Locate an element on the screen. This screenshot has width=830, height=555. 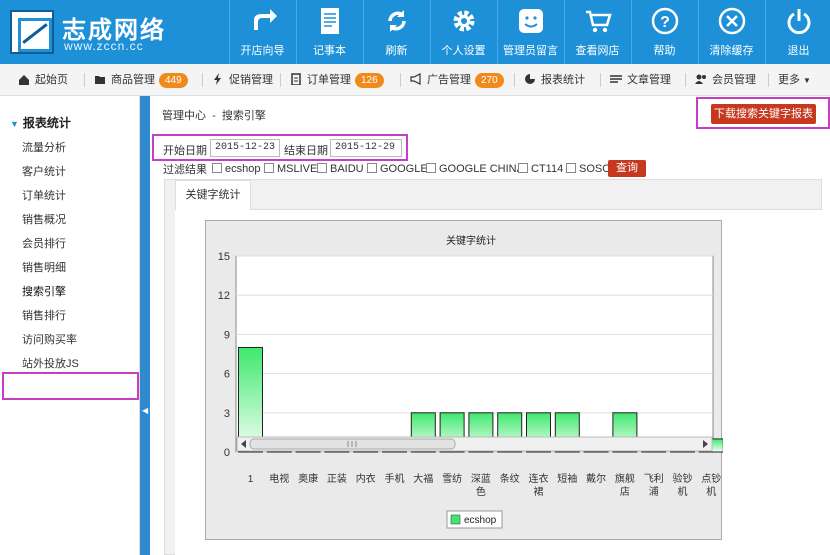
x-tick-label: 大福 is located at coordinates (423, 478).